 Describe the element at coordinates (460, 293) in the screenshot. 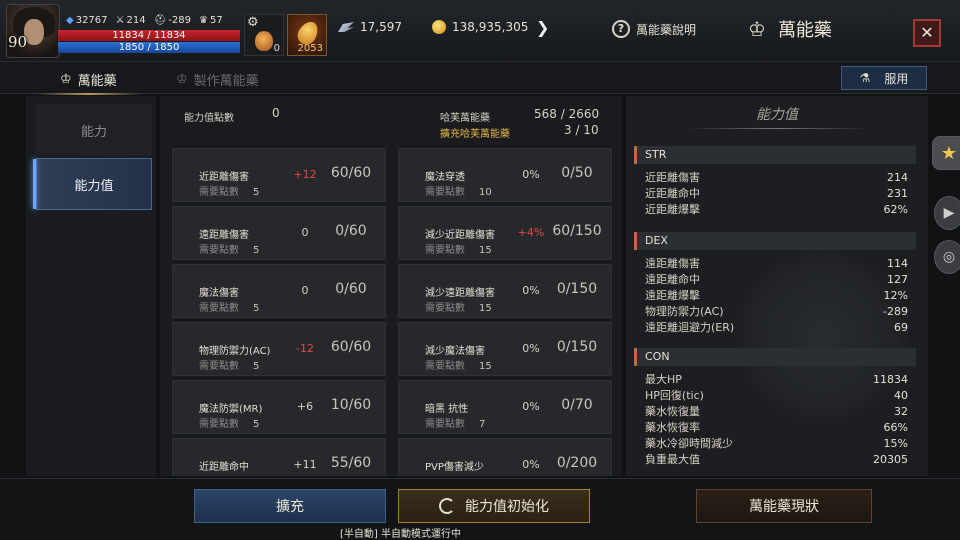

I see `stat-card-name: 減少遠距離傷害` at that location.